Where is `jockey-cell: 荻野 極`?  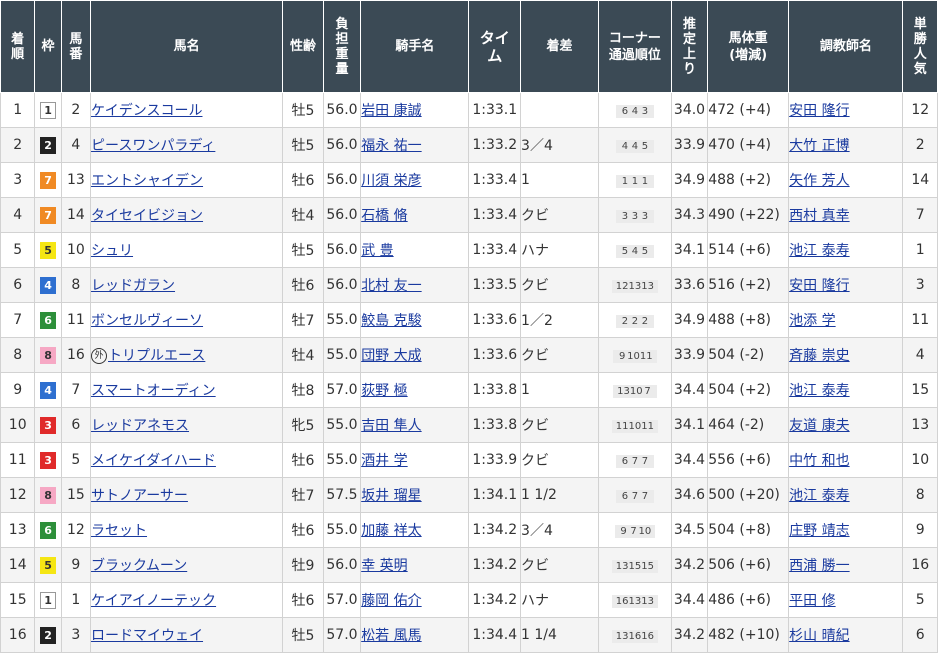 jockey-cell: 荻野 極 is located at coordinates (415, 390).